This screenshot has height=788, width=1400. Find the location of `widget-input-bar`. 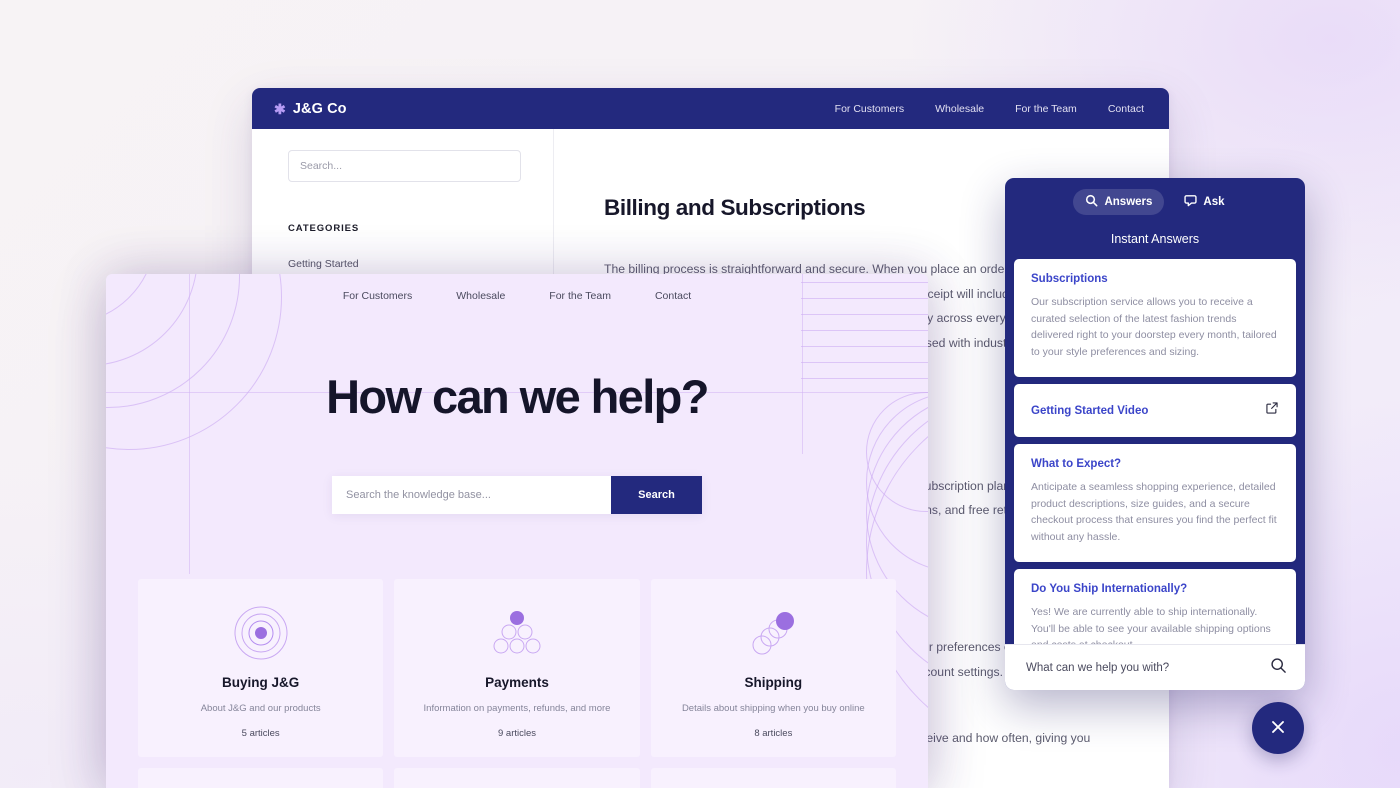

widget-input-bar is located at coordinates (1155, 667).